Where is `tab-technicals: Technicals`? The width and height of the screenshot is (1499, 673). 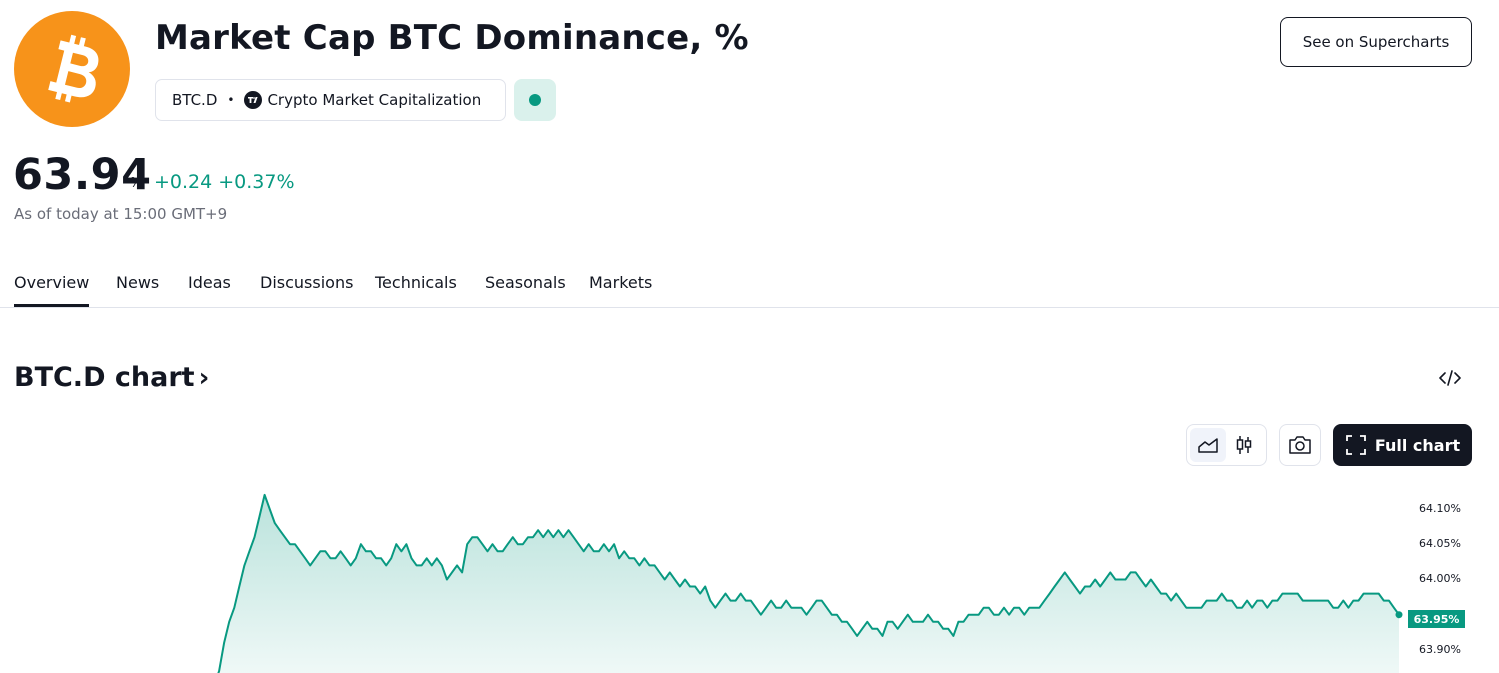
tab-technicals: Technicals is located at coordinates (416, 282).